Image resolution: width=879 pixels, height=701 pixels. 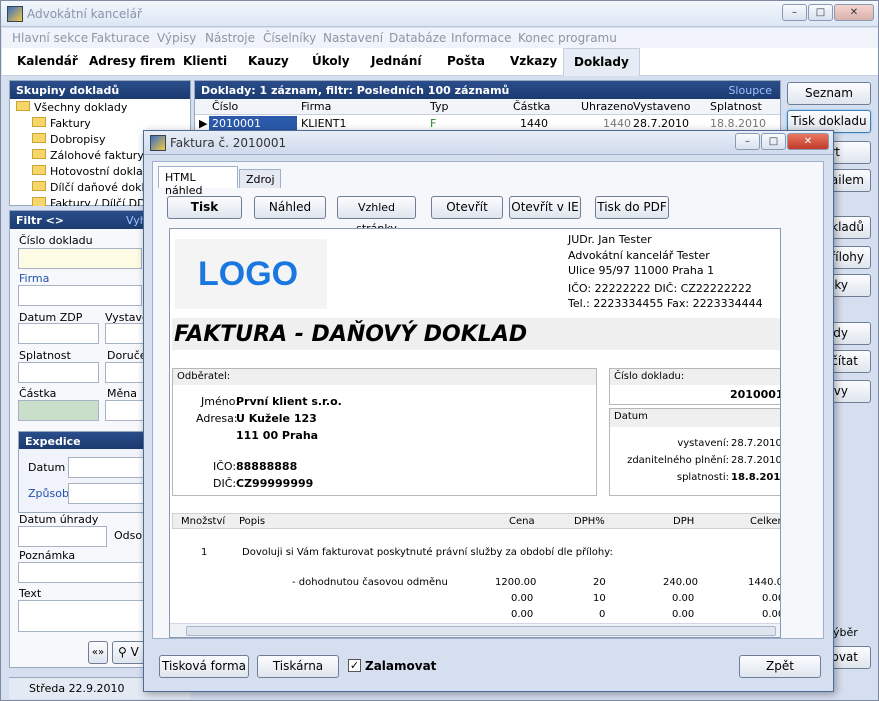 What do you see at coordinates (353, 38) in the screenshot?
I see `menu-nastaveni: Nastavení` at bounding box center [353, 38].